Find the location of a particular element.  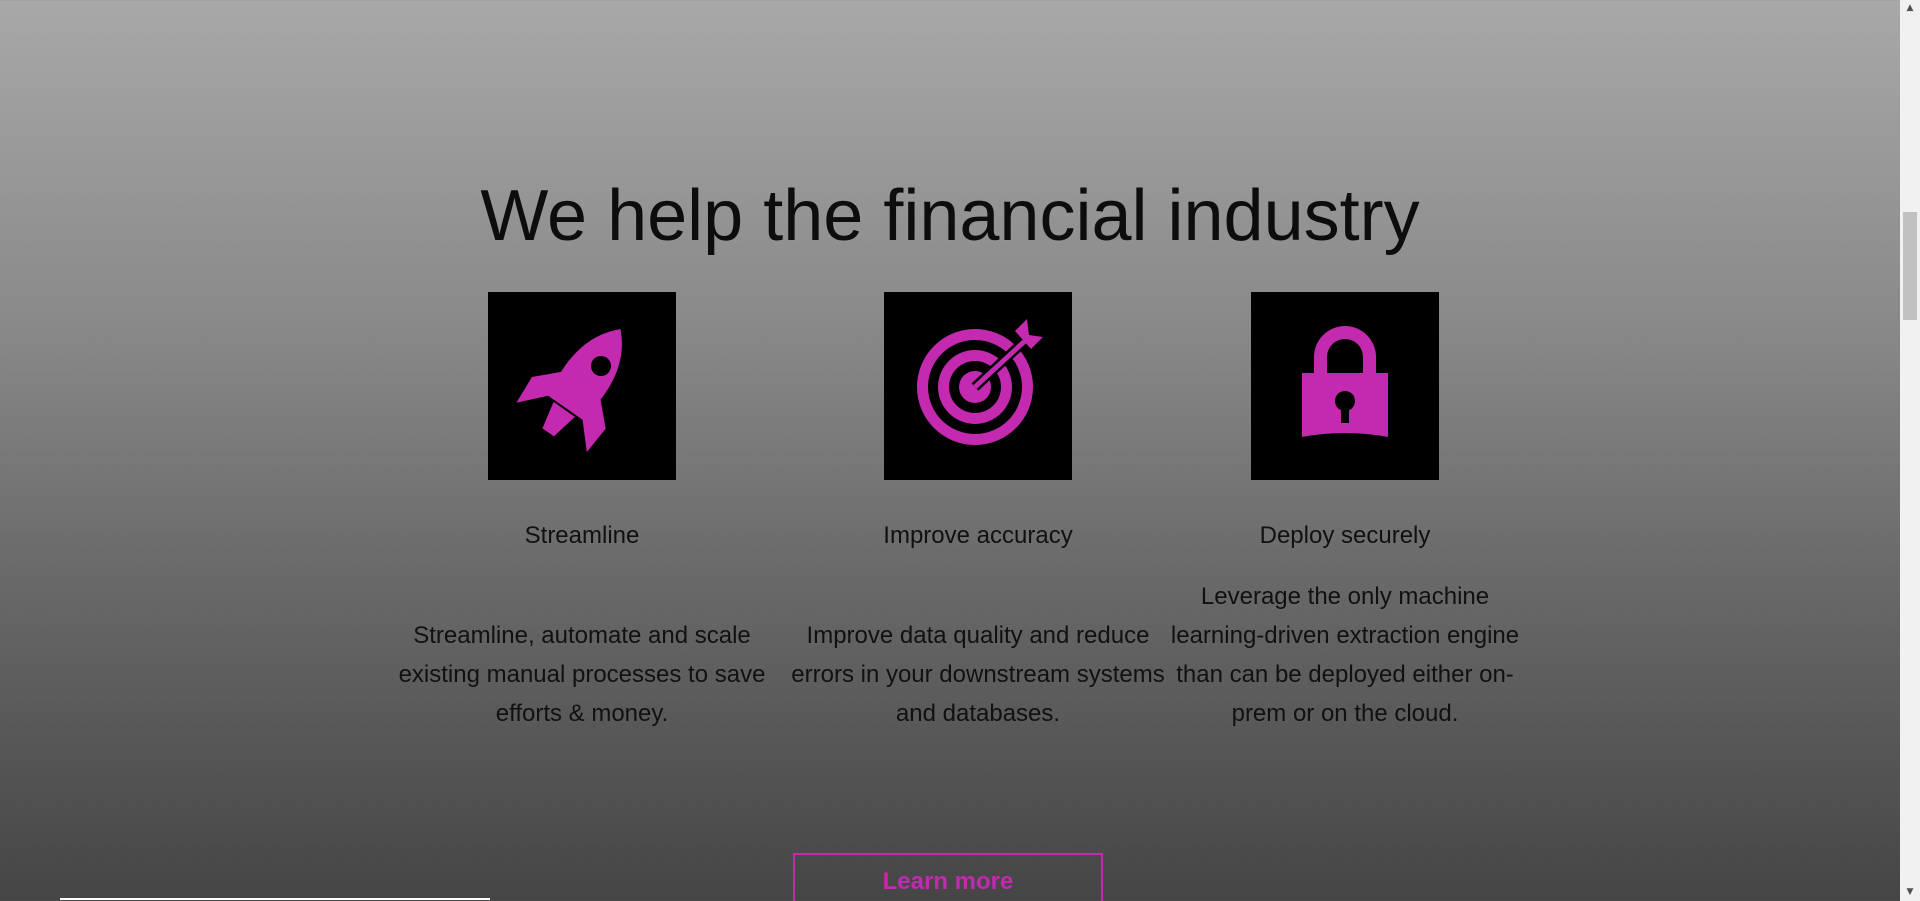

vertical-scrollbar: ▲ ▼ is located at coordinates (1910, 450).